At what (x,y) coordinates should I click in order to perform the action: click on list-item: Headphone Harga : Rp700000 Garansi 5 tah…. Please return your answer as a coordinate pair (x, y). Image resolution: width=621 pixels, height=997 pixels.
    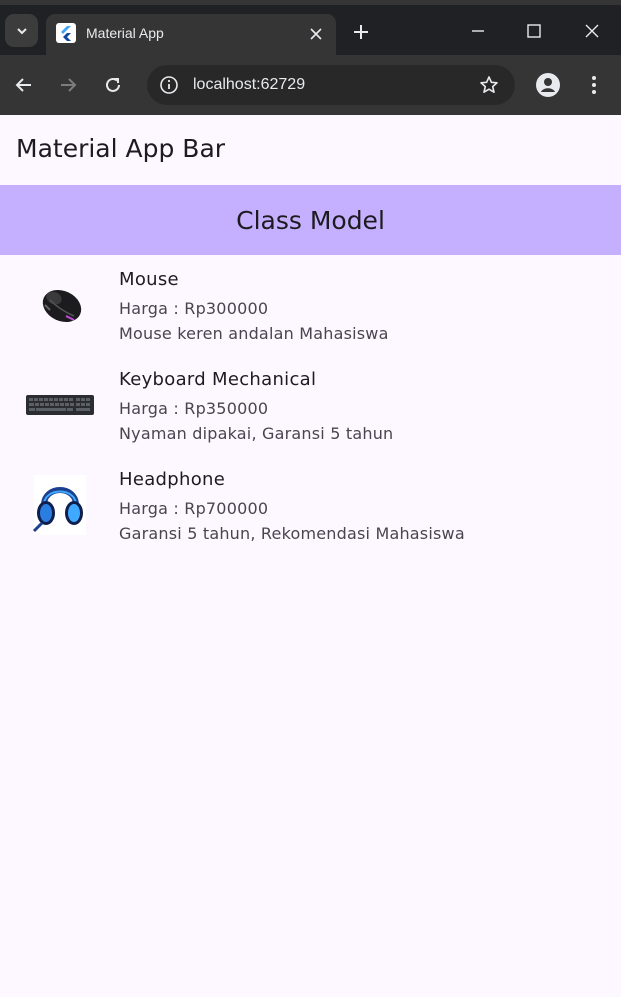
    Looking at the image, I should click on (310, 505).